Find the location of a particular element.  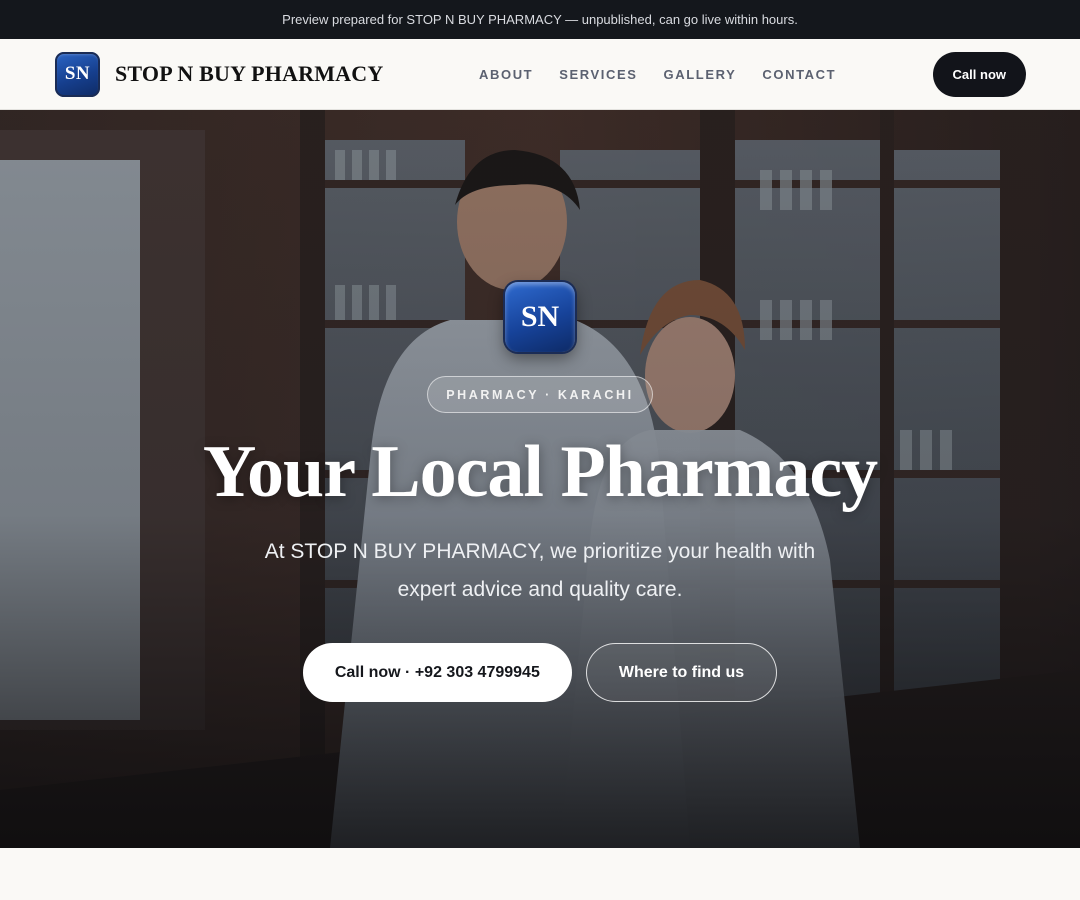

nav-item-about: ABOUT is located at coordinates (506, 74).